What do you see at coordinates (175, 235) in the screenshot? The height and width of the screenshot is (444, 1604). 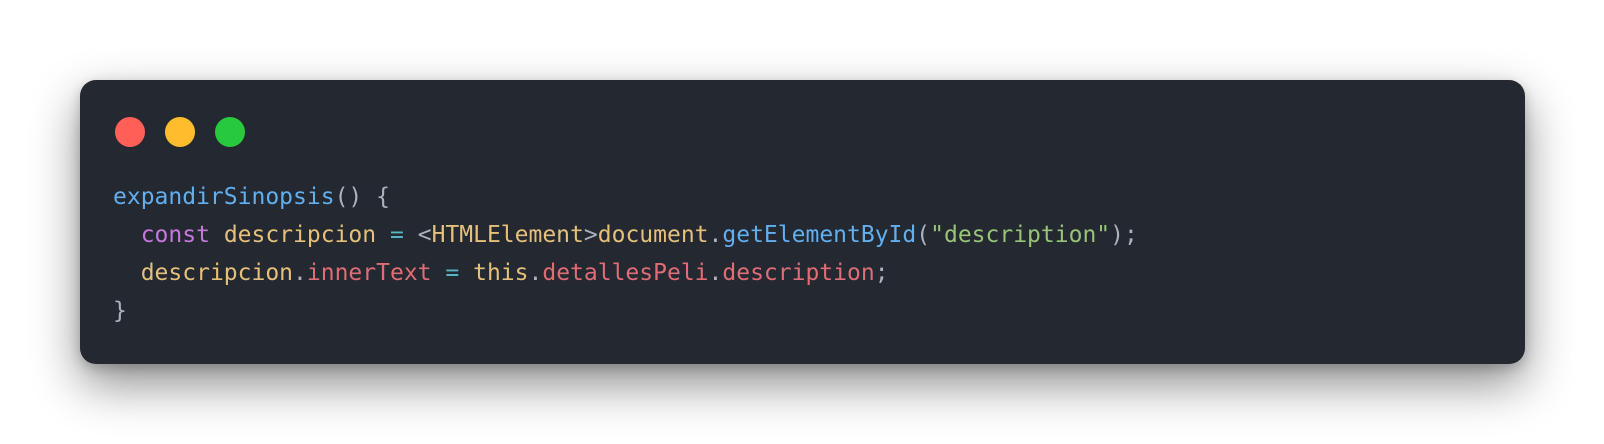 I see `code-token: const` at bounding box center [175, 235].